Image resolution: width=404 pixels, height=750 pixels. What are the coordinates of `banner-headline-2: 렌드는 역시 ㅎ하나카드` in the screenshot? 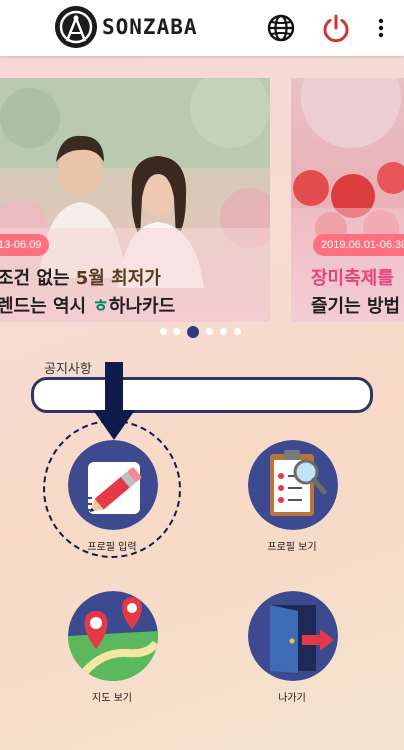 It's located at (87, 305).